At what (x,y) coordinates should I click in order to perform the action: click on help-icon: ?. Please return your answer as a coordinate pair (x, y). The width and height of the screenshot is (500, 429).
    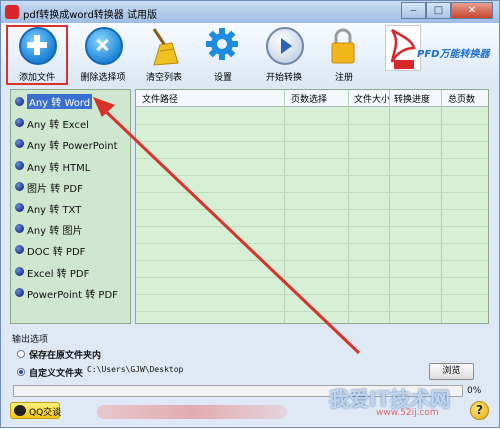
    Looking at the image, I should click on (479, 410).